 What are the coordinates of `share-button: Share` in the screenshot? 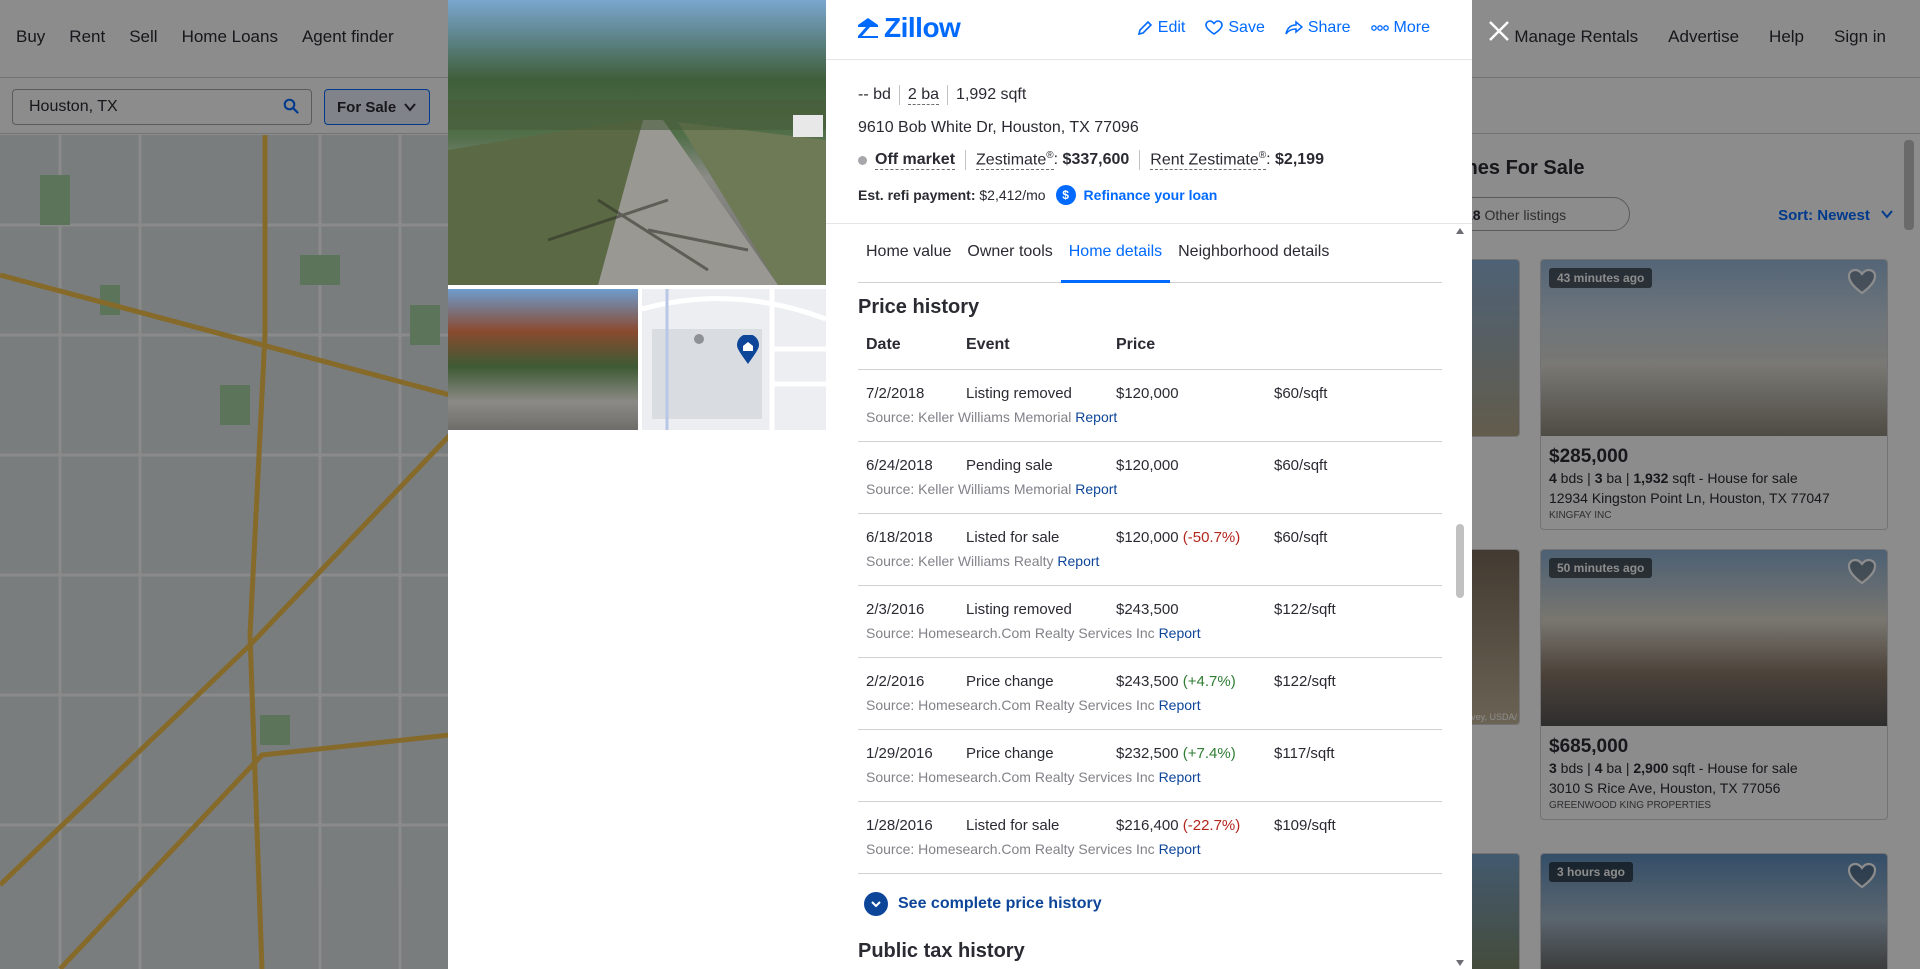 It's located at (1318, 28).